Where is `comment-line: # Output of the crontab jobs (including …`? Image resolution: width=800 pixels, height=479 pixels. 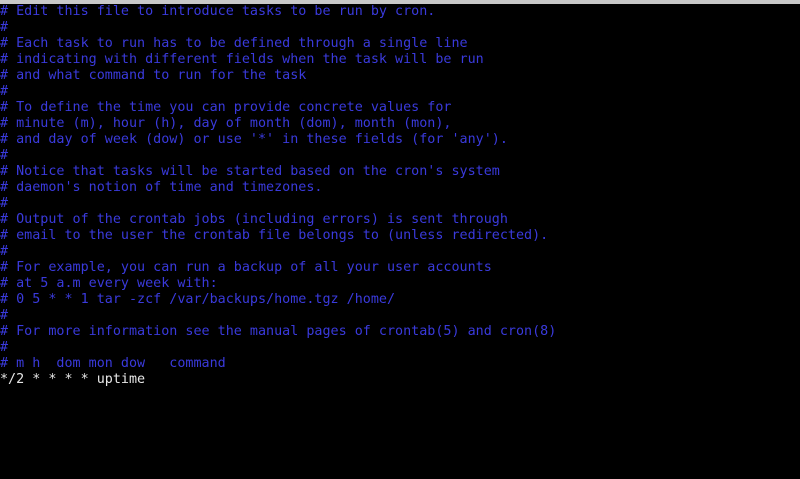 comment-line: # Output of the crontab jobs (including … is located at coordinates (254, 219).